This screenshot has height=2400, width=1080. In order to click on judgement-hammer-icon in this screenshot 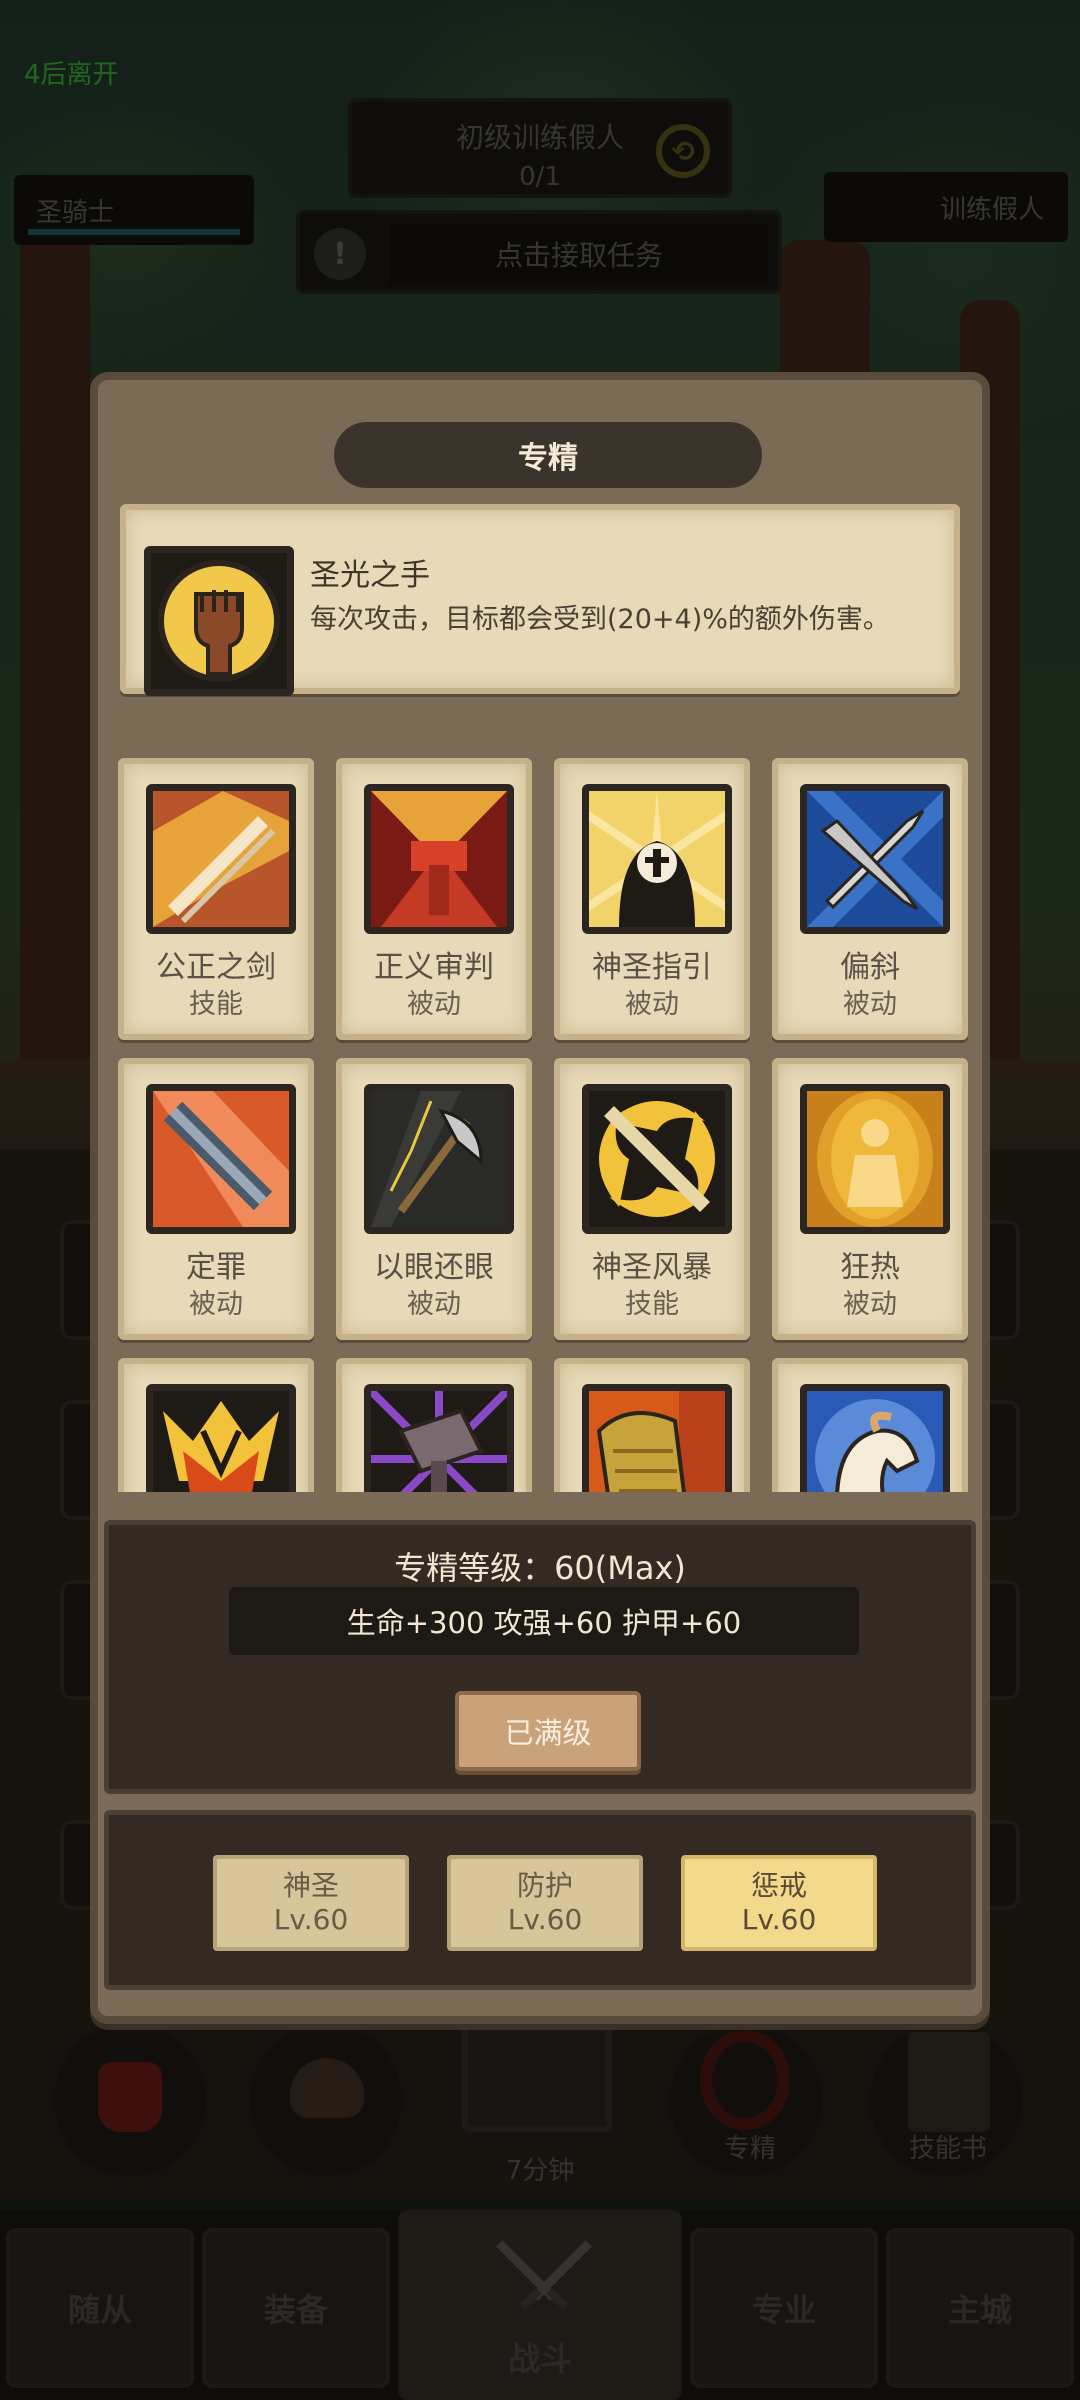, I will do `click(439, 859)`.